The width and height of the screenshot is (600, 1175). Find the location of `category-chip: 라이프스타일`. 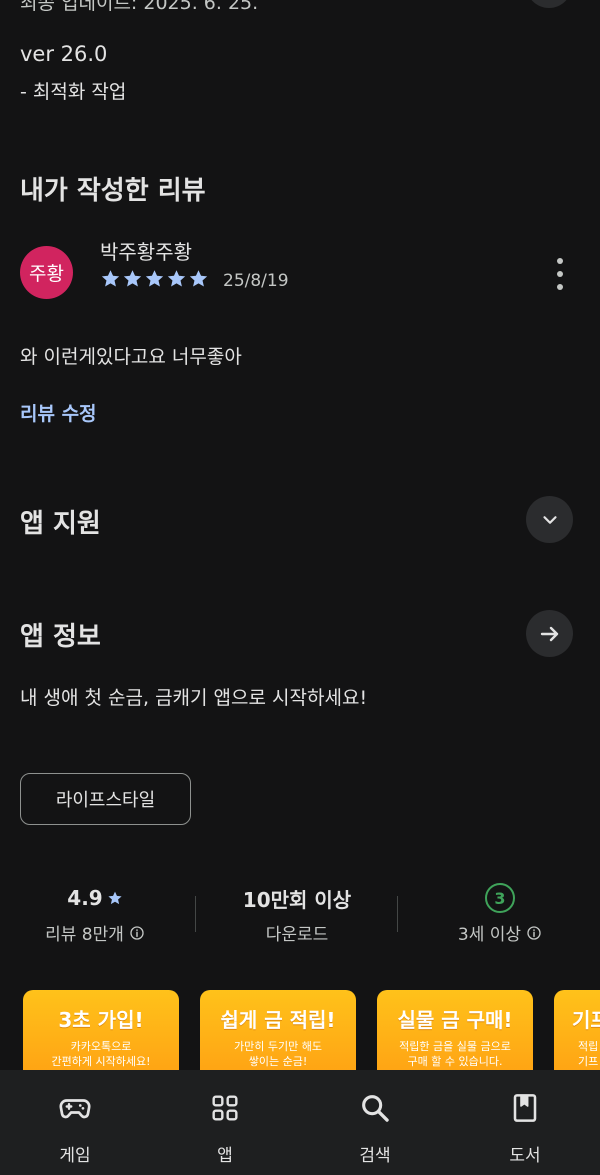

category-chip: 라이프스타일 is located at coordinates (105, 799).